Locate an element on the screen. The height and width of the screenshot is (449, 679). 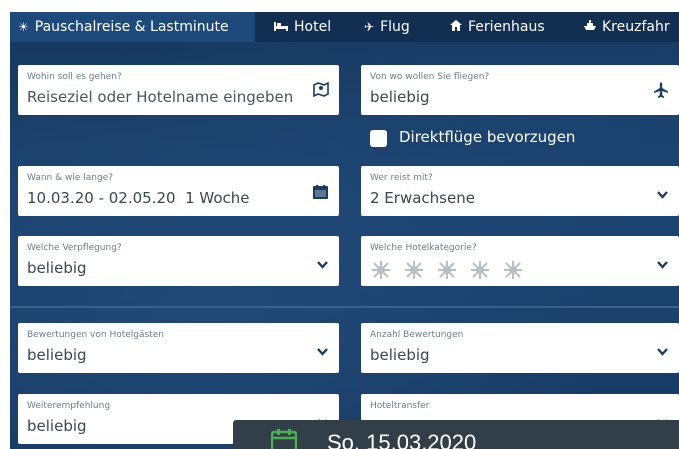
board-label: Welche Verpflegung? is located at coordinates (74, 248).